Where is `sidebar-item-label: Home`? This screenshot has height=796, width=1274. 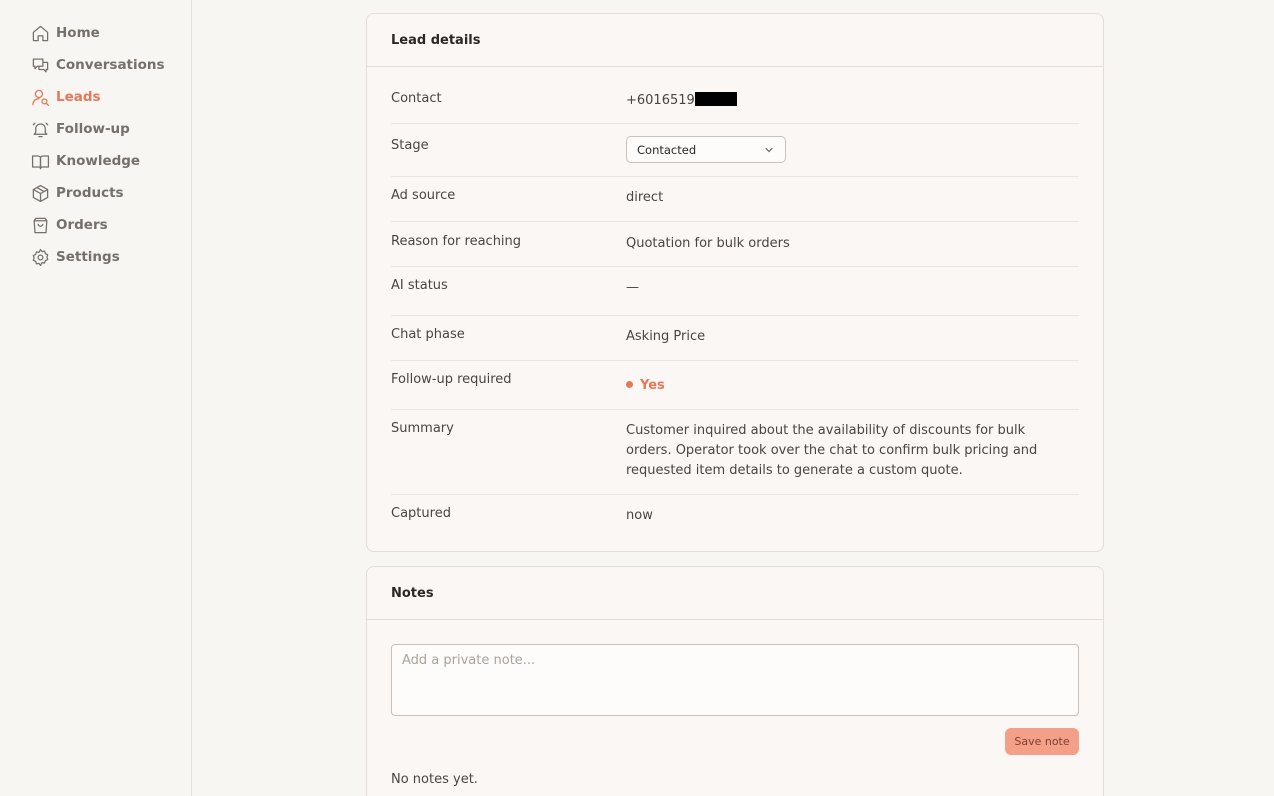
sidebar-item-label: Home is located at coordinates (78, 33).